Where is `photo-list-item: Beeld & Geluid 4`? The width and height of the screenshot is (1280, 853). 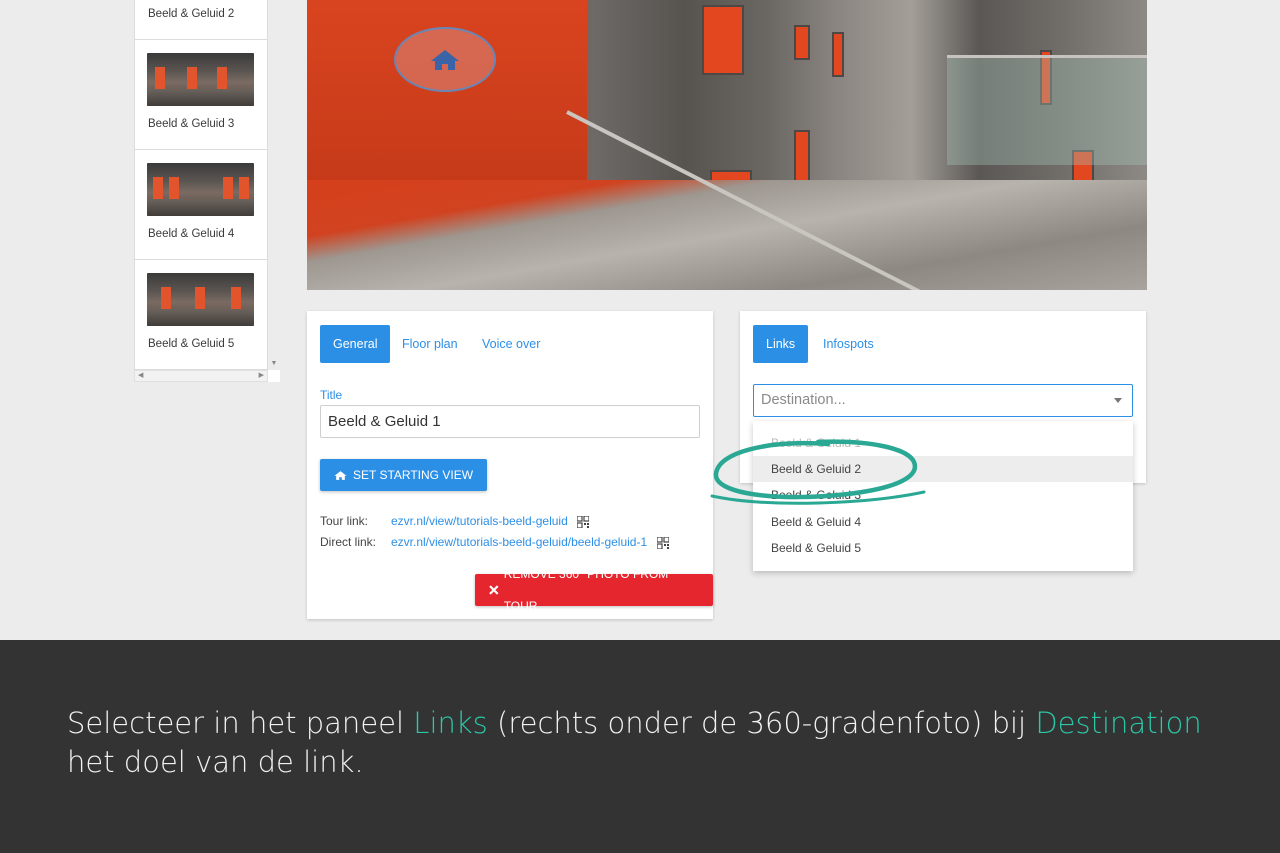 photo-list-item: Beeld & Geluid 4 is located at coordinates (201, 205).